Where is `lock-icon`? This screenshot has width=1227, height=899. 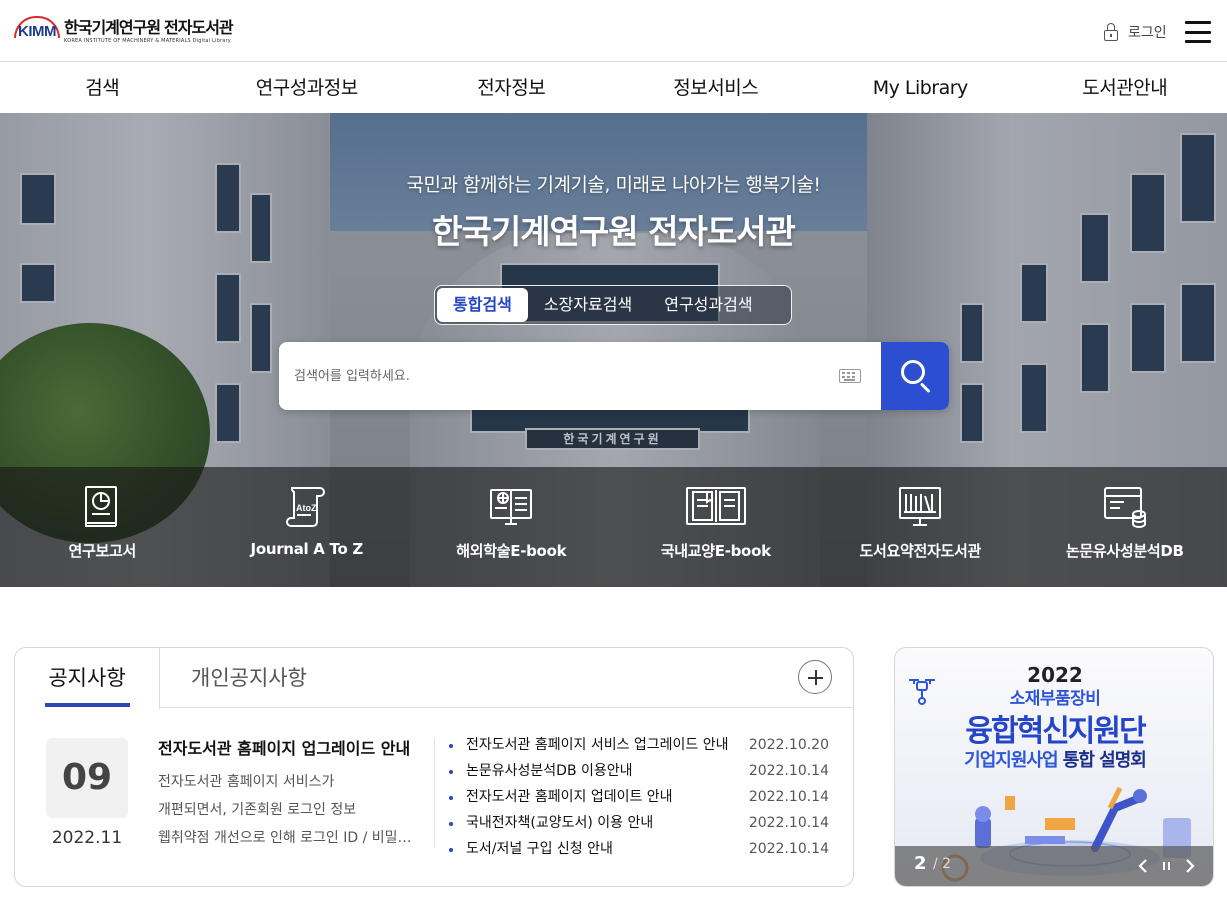
lock-icon is located at coordinates (1111, 32).